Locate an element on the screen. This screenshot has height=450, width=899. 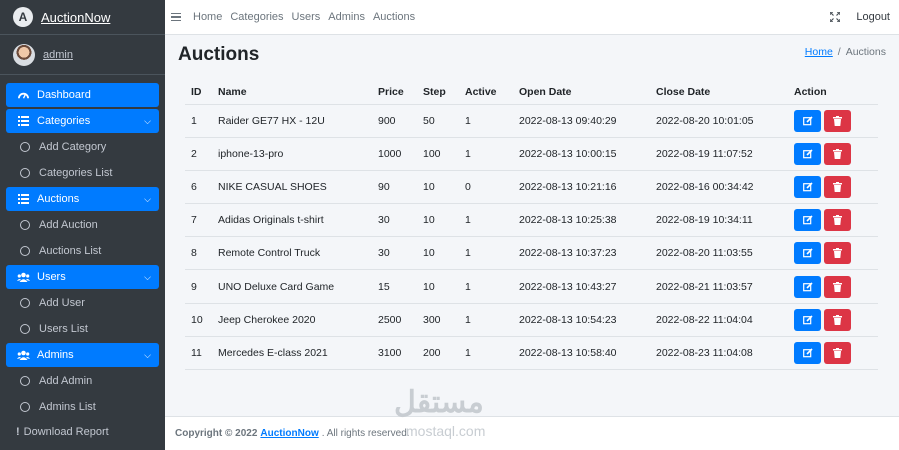
column-header-close-date: Close Date is located at coordinates (719, 92).